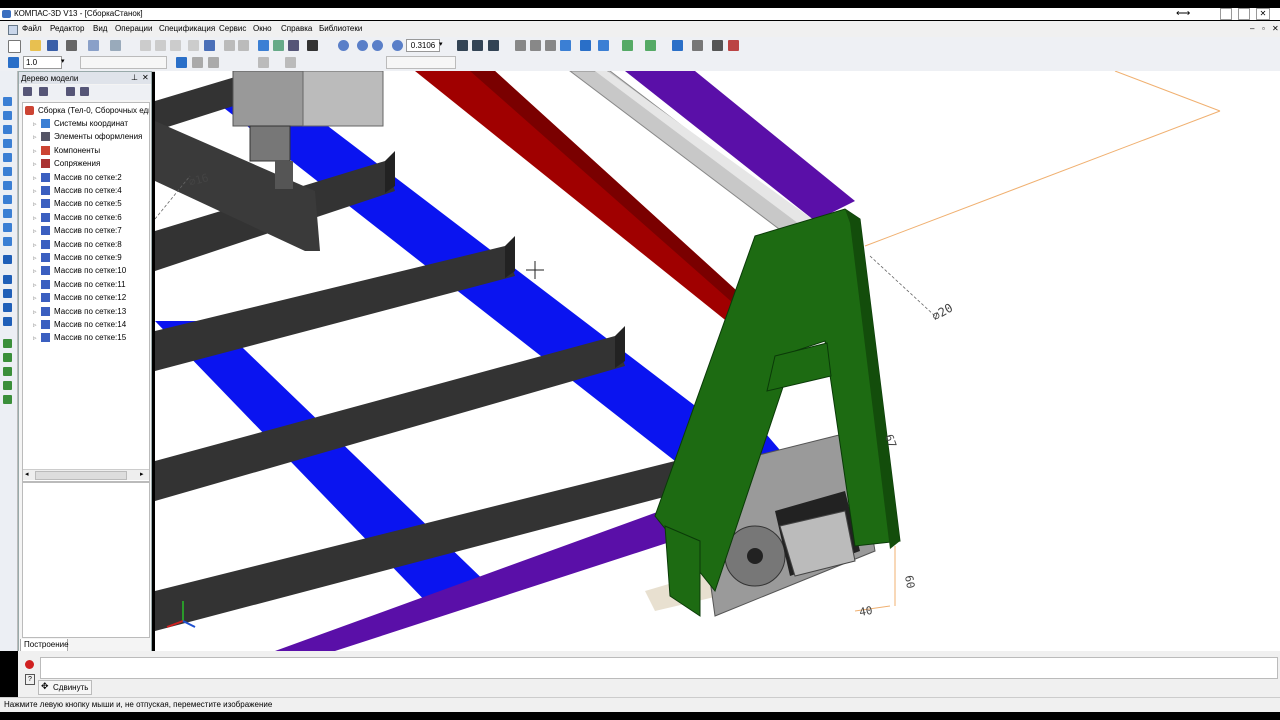 The width and height of the screenshot is (1280, 720). I want to click on help-pointer-icon, so click(312, 45).